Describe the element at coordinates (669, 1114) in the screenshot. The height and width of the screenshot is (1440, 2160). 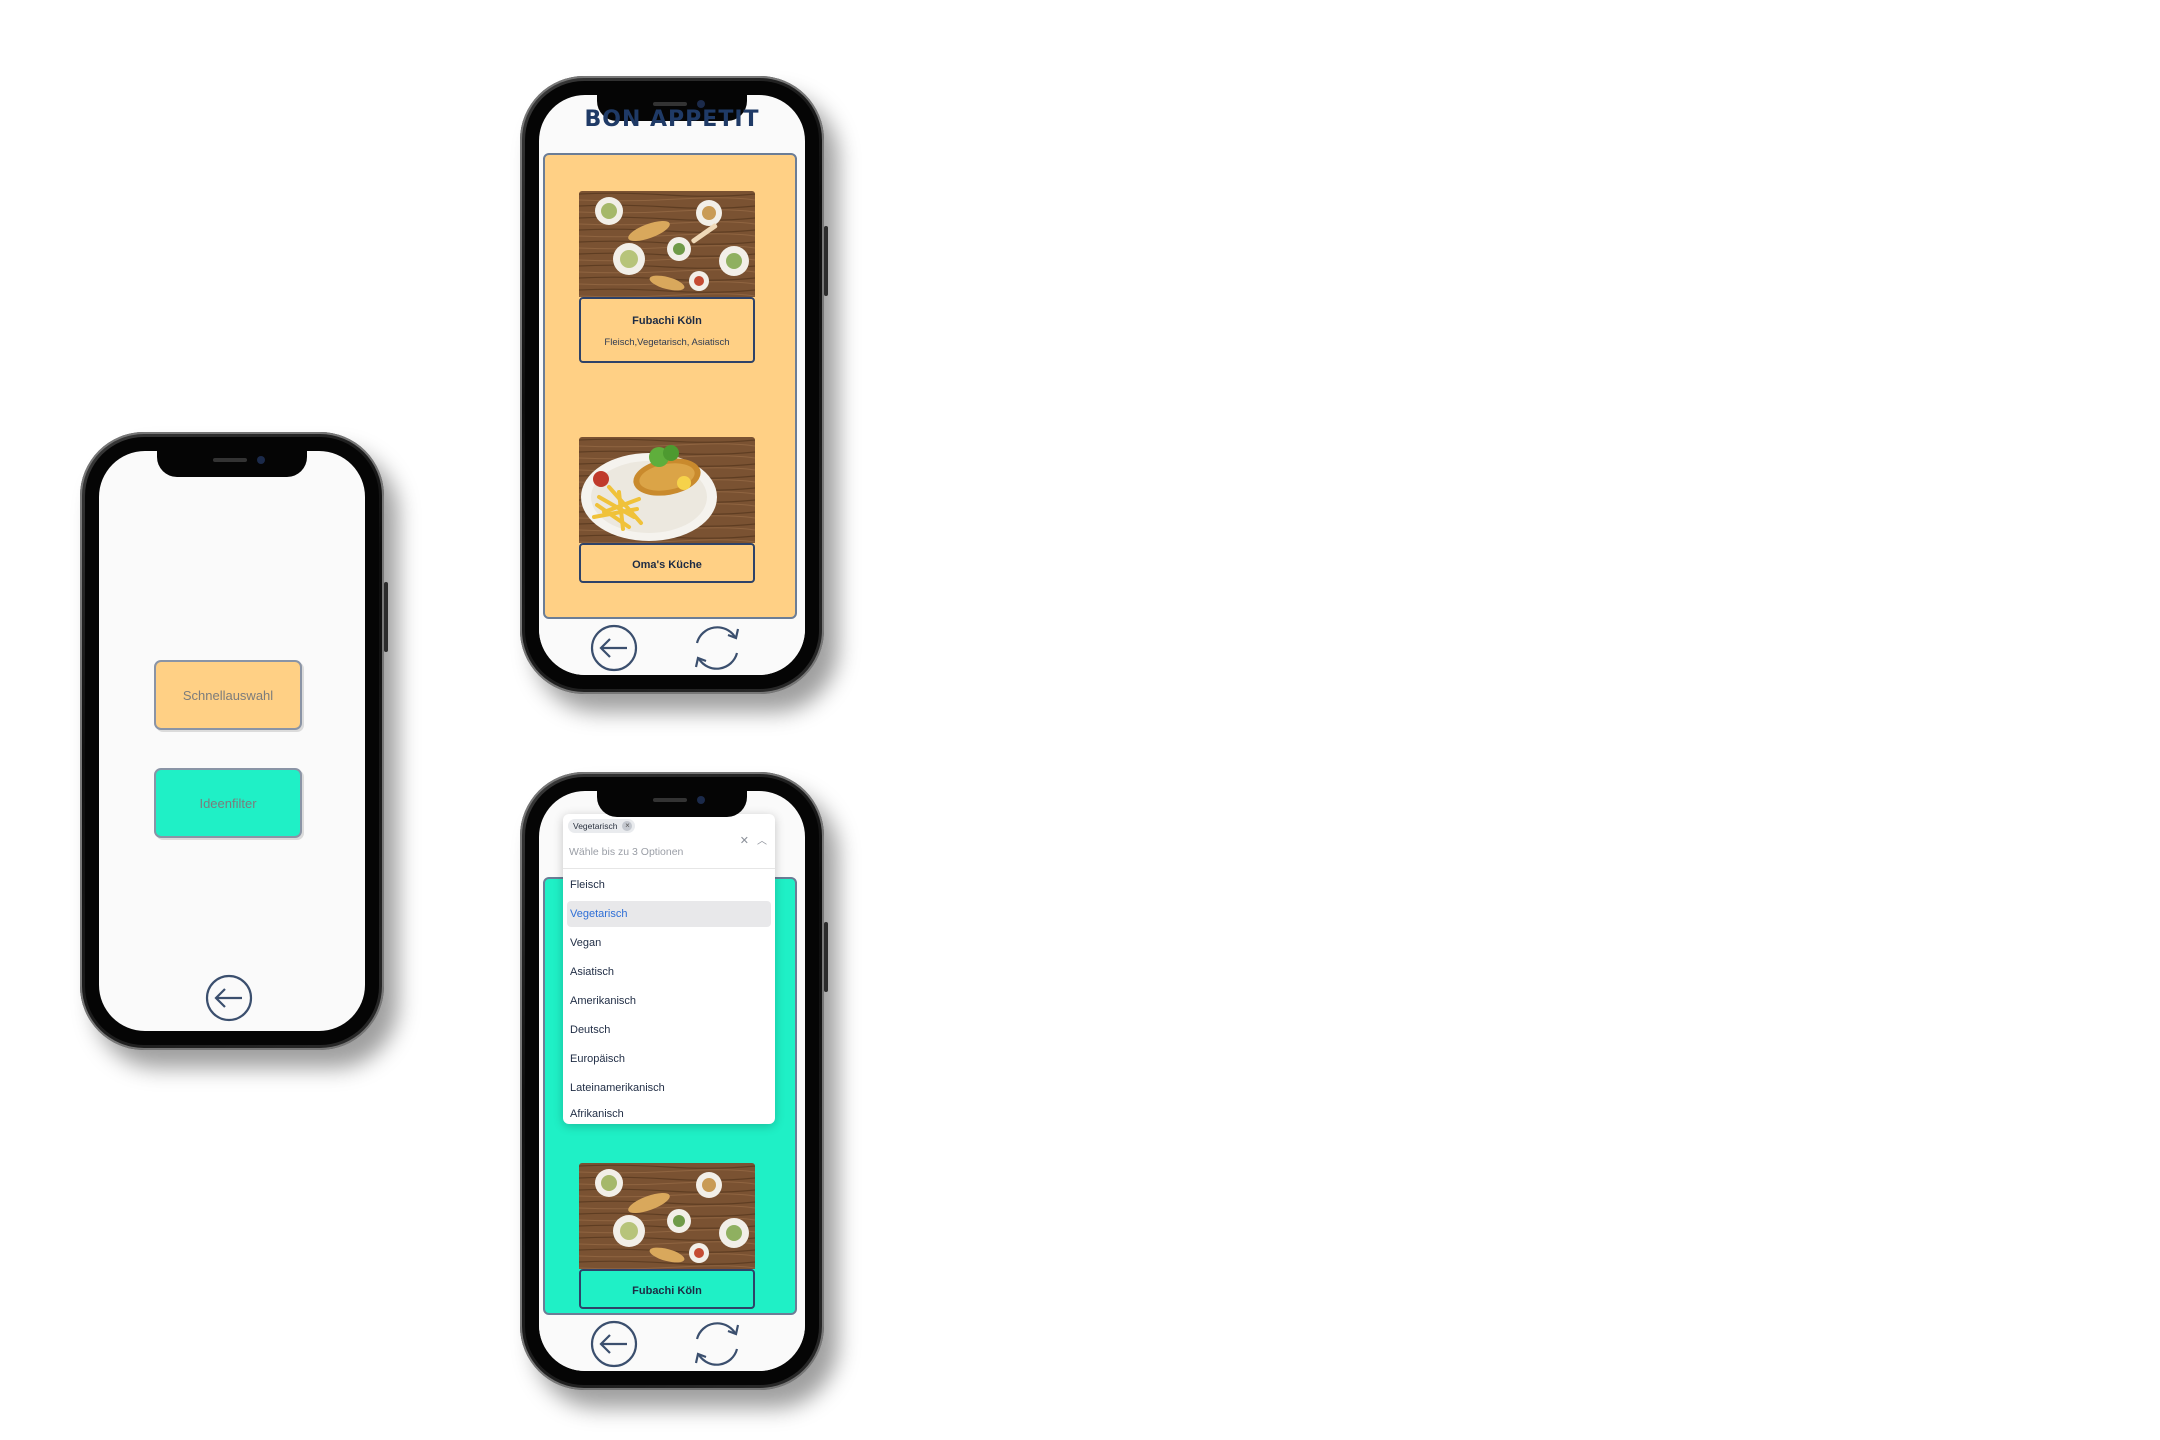
I see `option-afrikanisch: Afrikanisch` at that location.